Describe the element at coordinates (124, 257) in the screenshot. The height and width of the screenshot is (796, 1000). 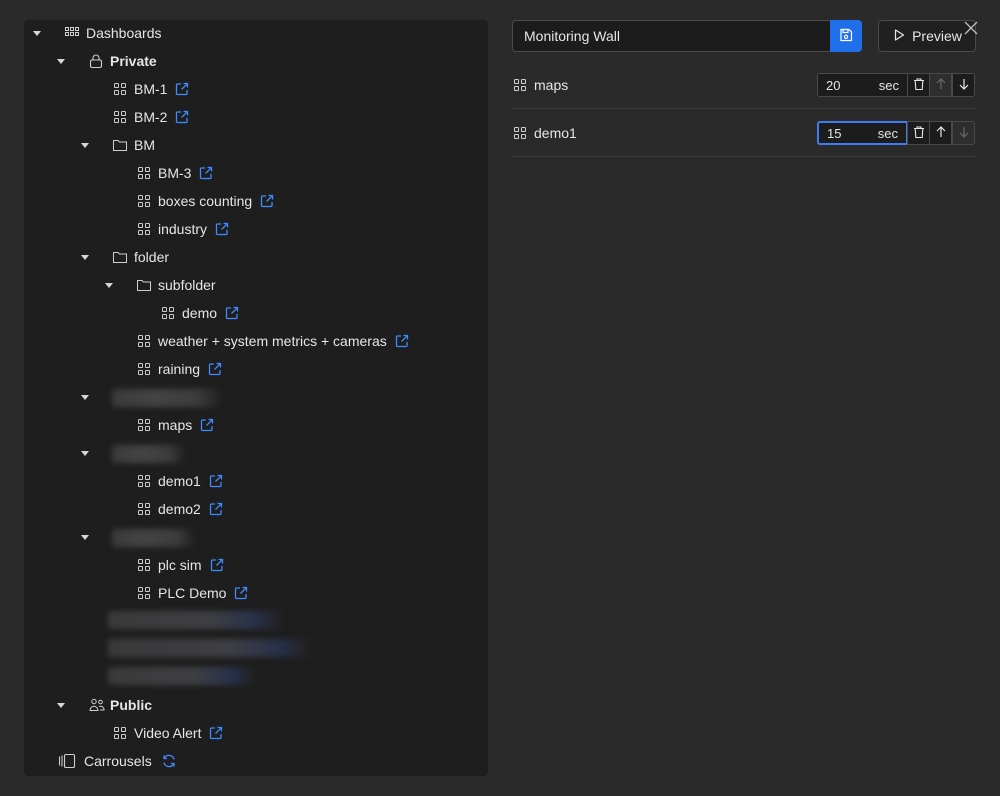
I see `tree-folder-folder: folder` at that location.